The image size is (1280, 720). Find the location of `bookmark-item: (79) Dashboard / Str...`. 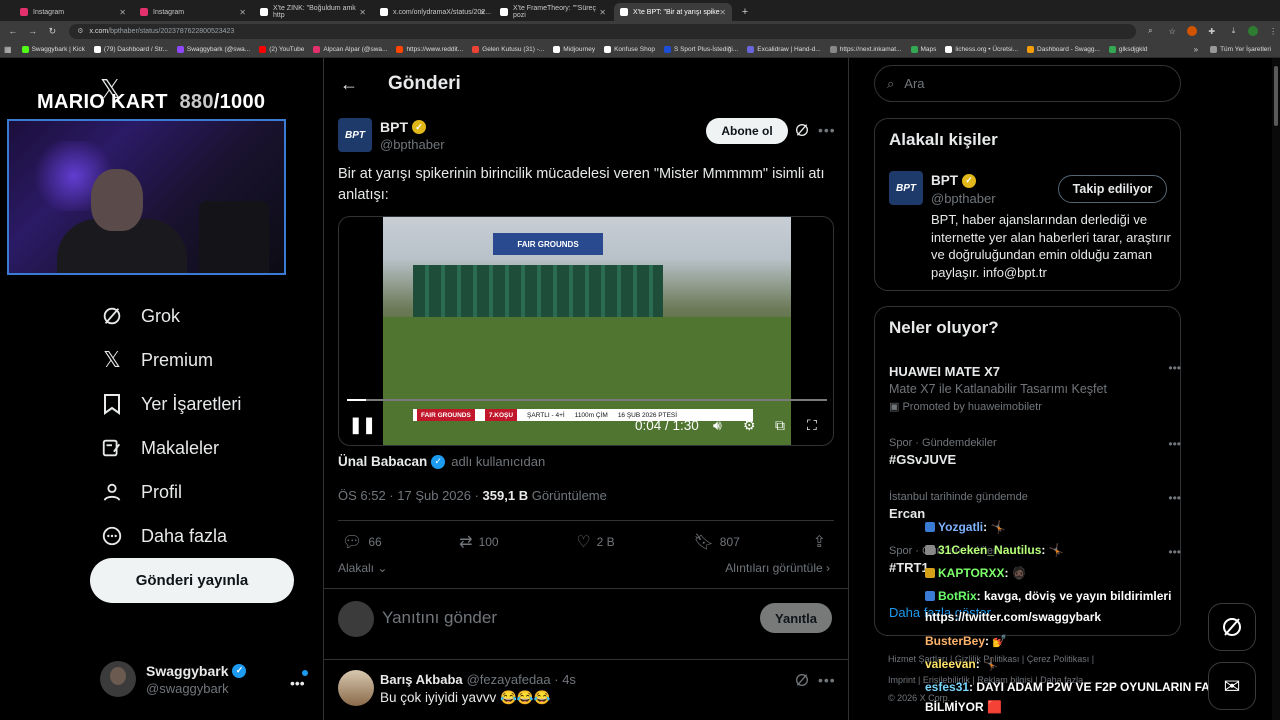

bookmark-item: (79) Dashboard / Str... is located at coordinates (130, 49).